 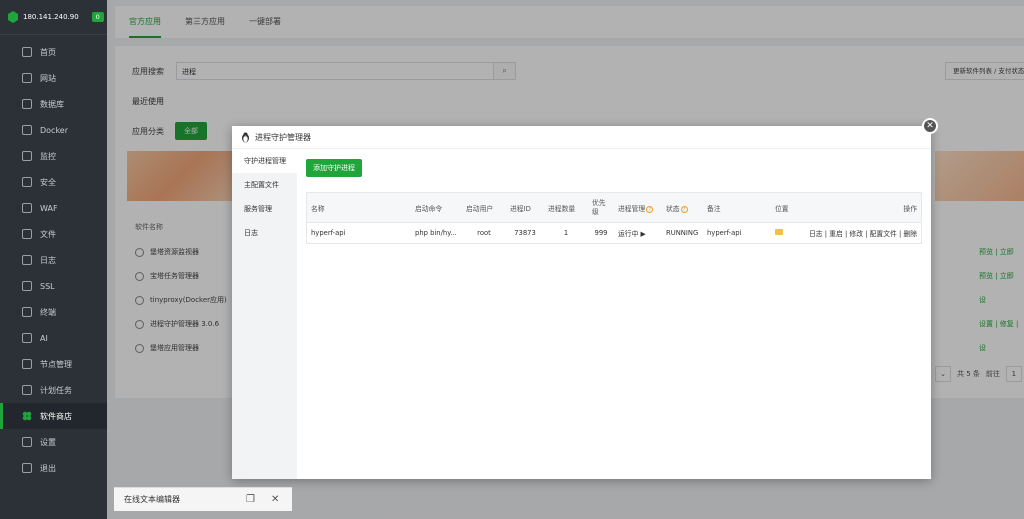 What do you see at coordinates (27, 260) in the screenshot?
I see `log-icon` at bounding box center [27, 260].